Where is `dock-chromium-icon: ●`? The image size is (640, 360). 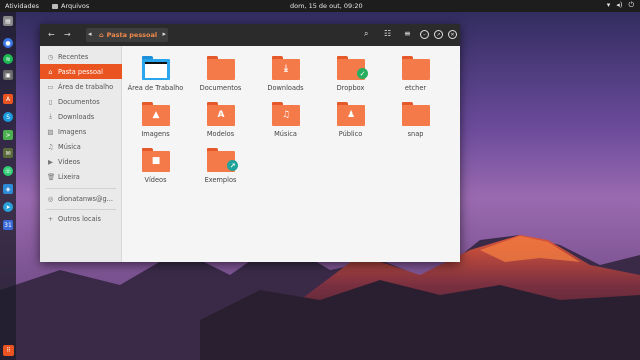
dock-chromium-icon: ● is located at coordinates (8, 43).